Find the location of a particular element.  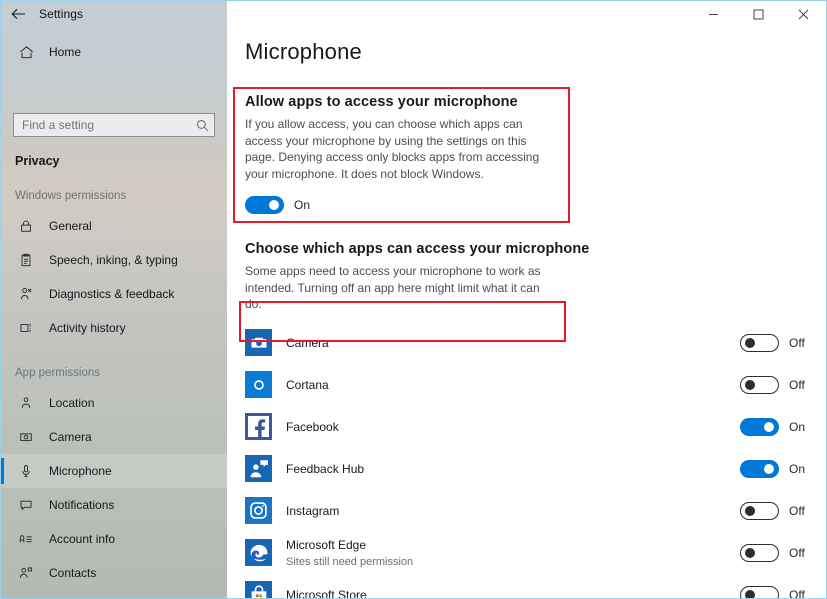

app-row-microsoft-store: Microsoft Store Off is located at coordinates (531, 586).